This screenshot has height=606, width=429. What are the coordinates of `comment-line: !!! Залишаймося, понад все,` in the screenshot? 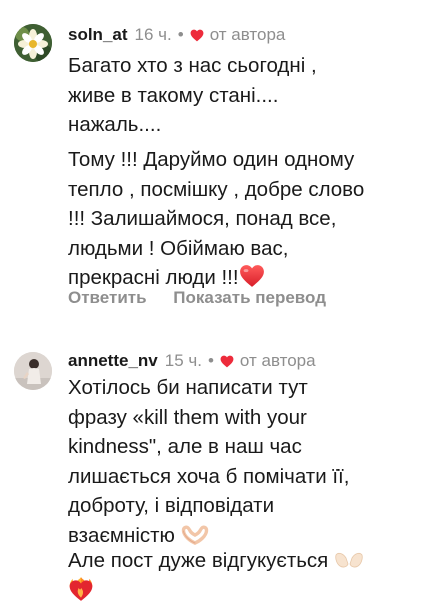 It's located at (216, 219).